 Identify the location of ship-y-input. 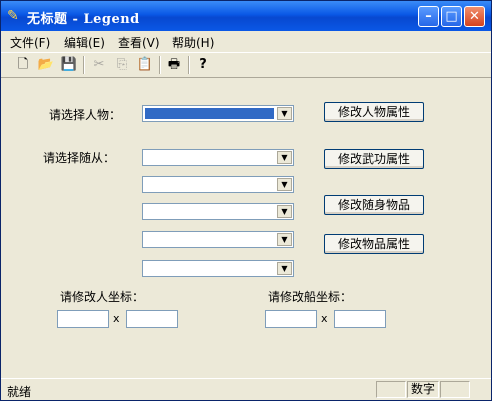
(360, 319).